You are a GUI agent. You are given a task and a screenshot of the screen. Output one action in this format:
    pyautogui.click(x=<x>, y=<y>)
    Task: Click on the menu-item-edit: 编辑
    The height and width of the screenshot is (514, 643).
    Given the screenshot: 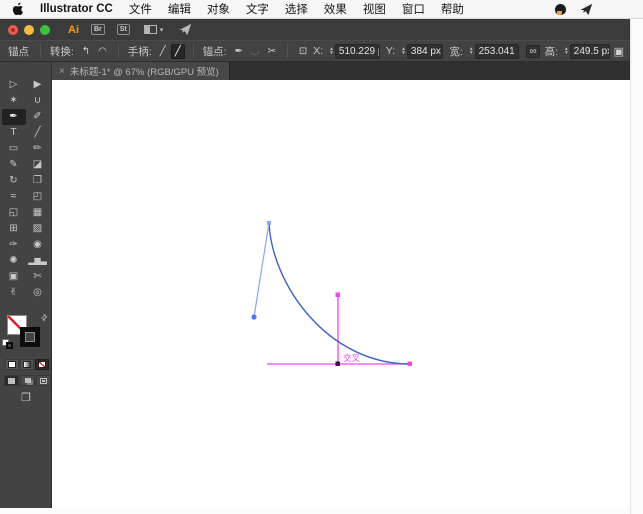 What is the action you would take?
    pyautogui.click(x=179, y=9)
    